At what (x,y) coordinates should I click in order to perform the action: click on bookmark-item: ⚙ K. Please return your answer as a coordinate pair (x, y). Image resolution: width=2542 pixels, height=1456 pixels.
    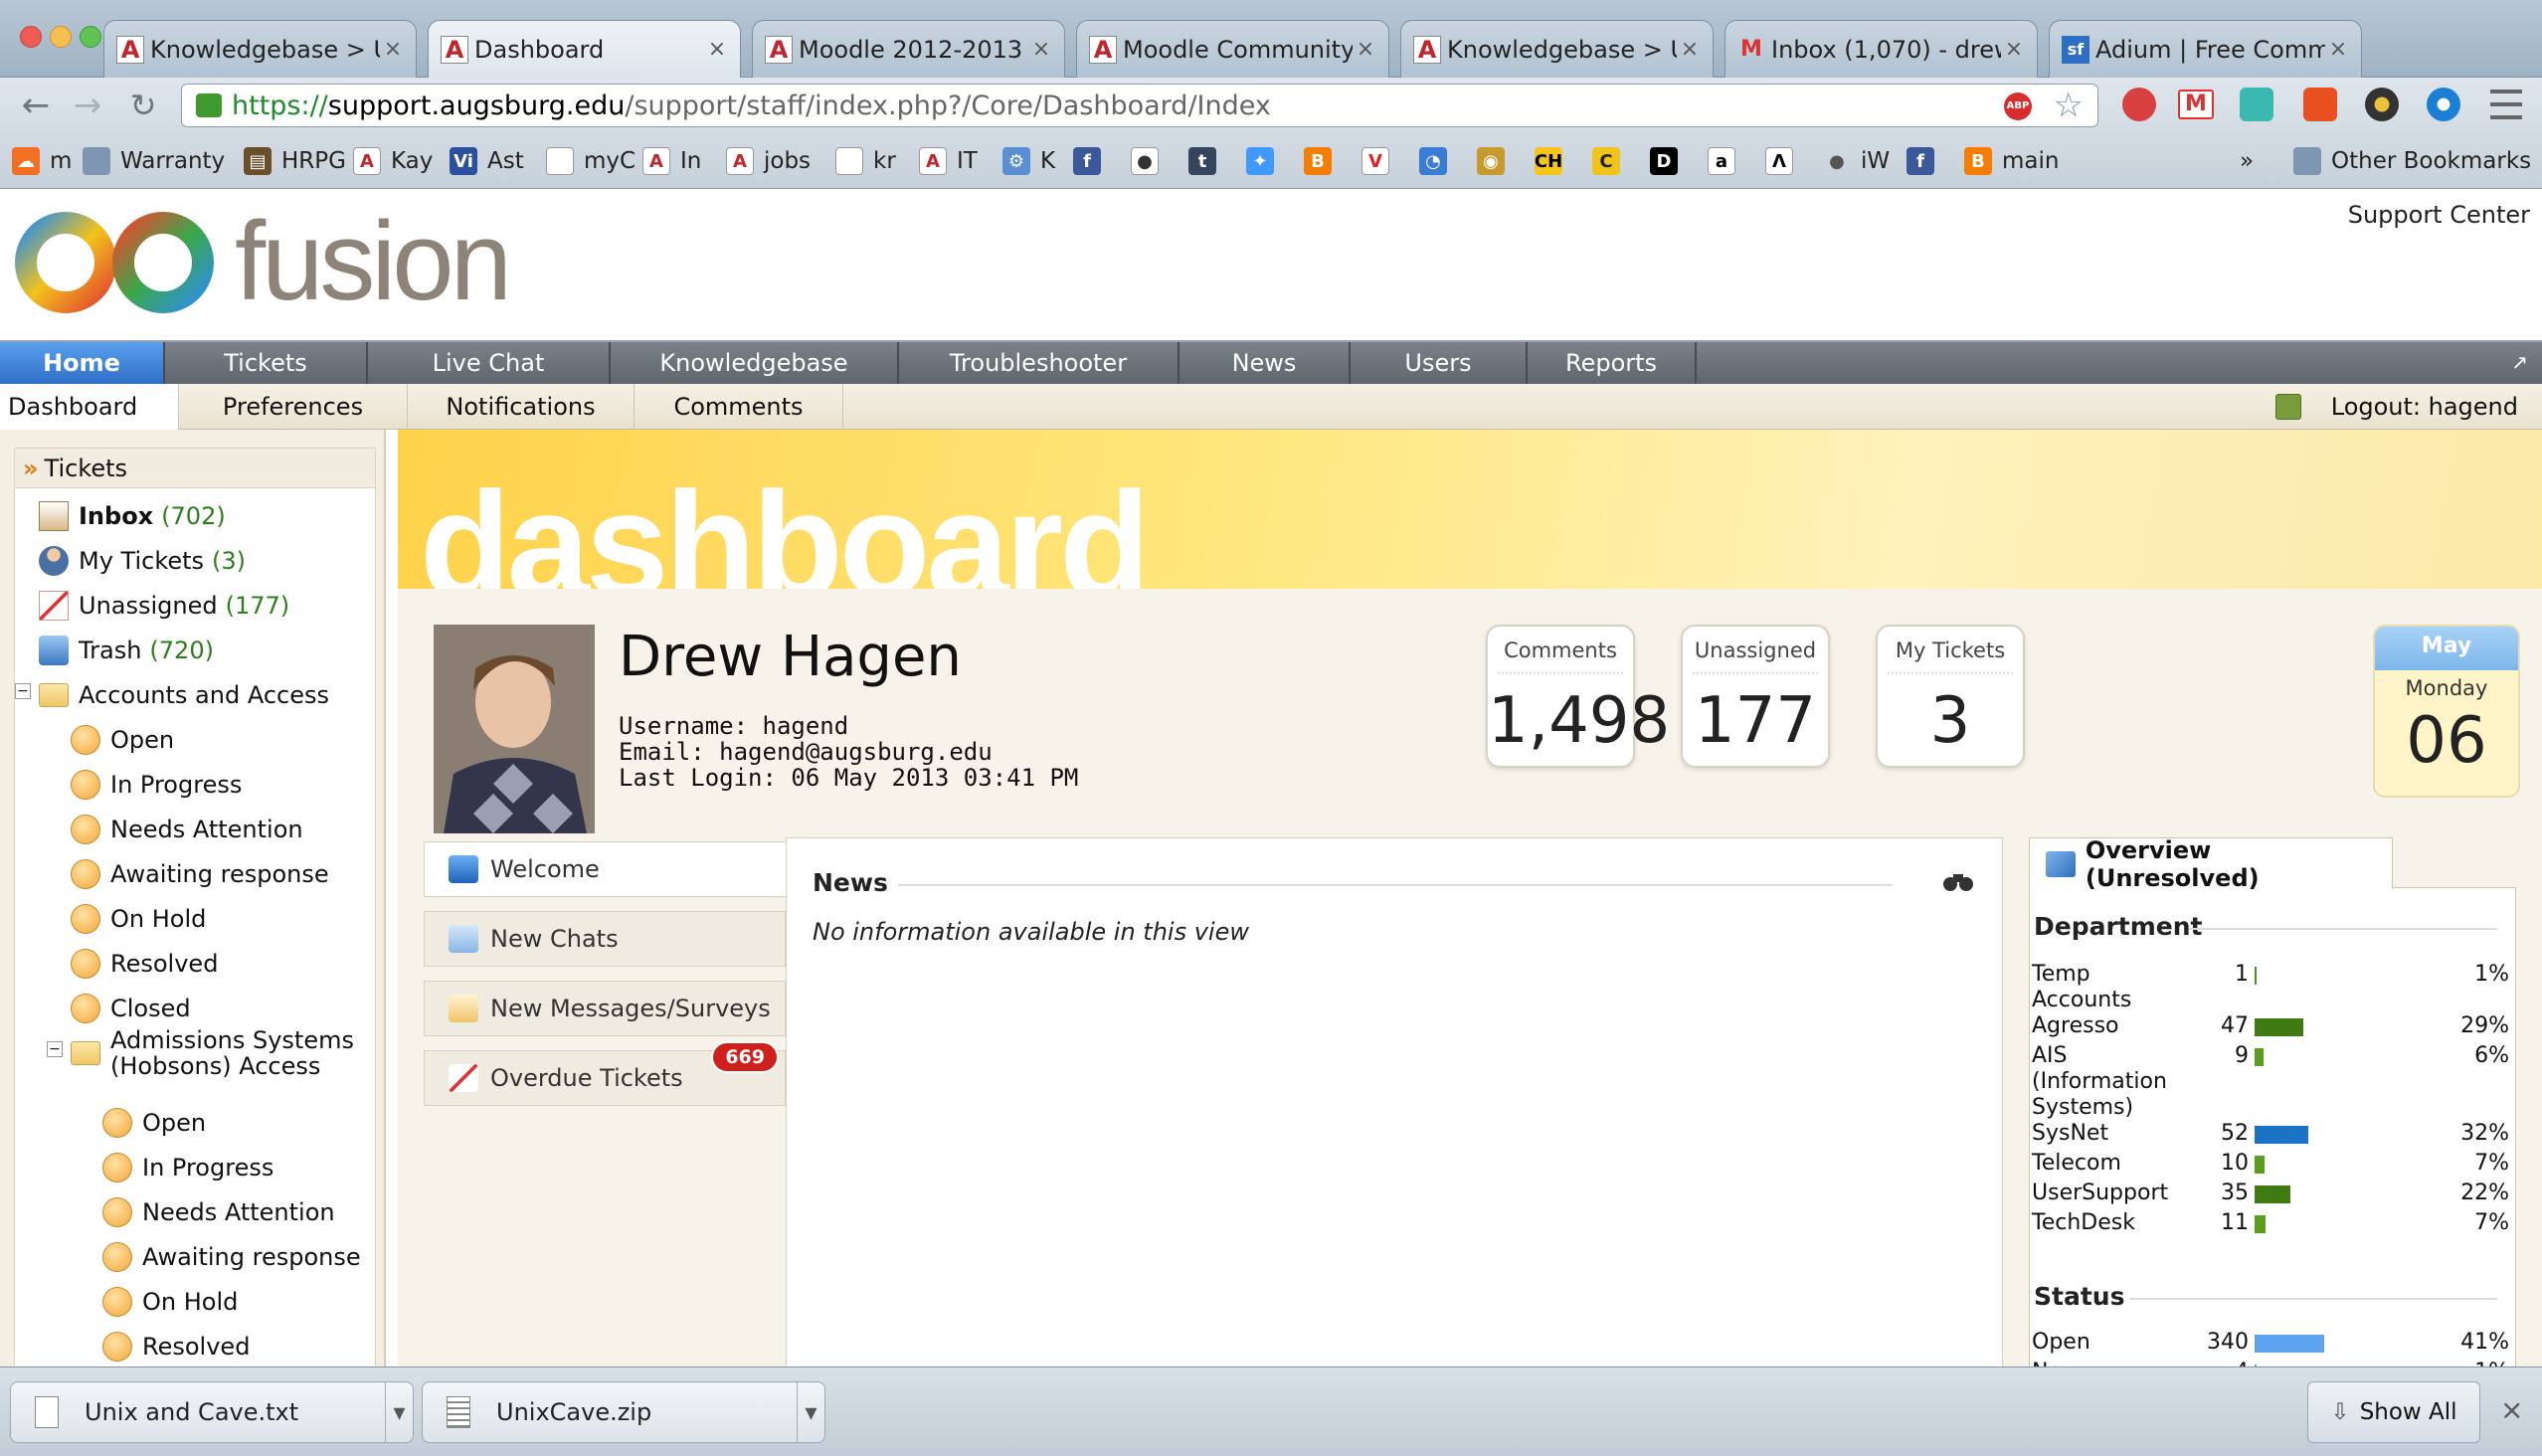
    Looking at the image, I should click on (1028, 161).